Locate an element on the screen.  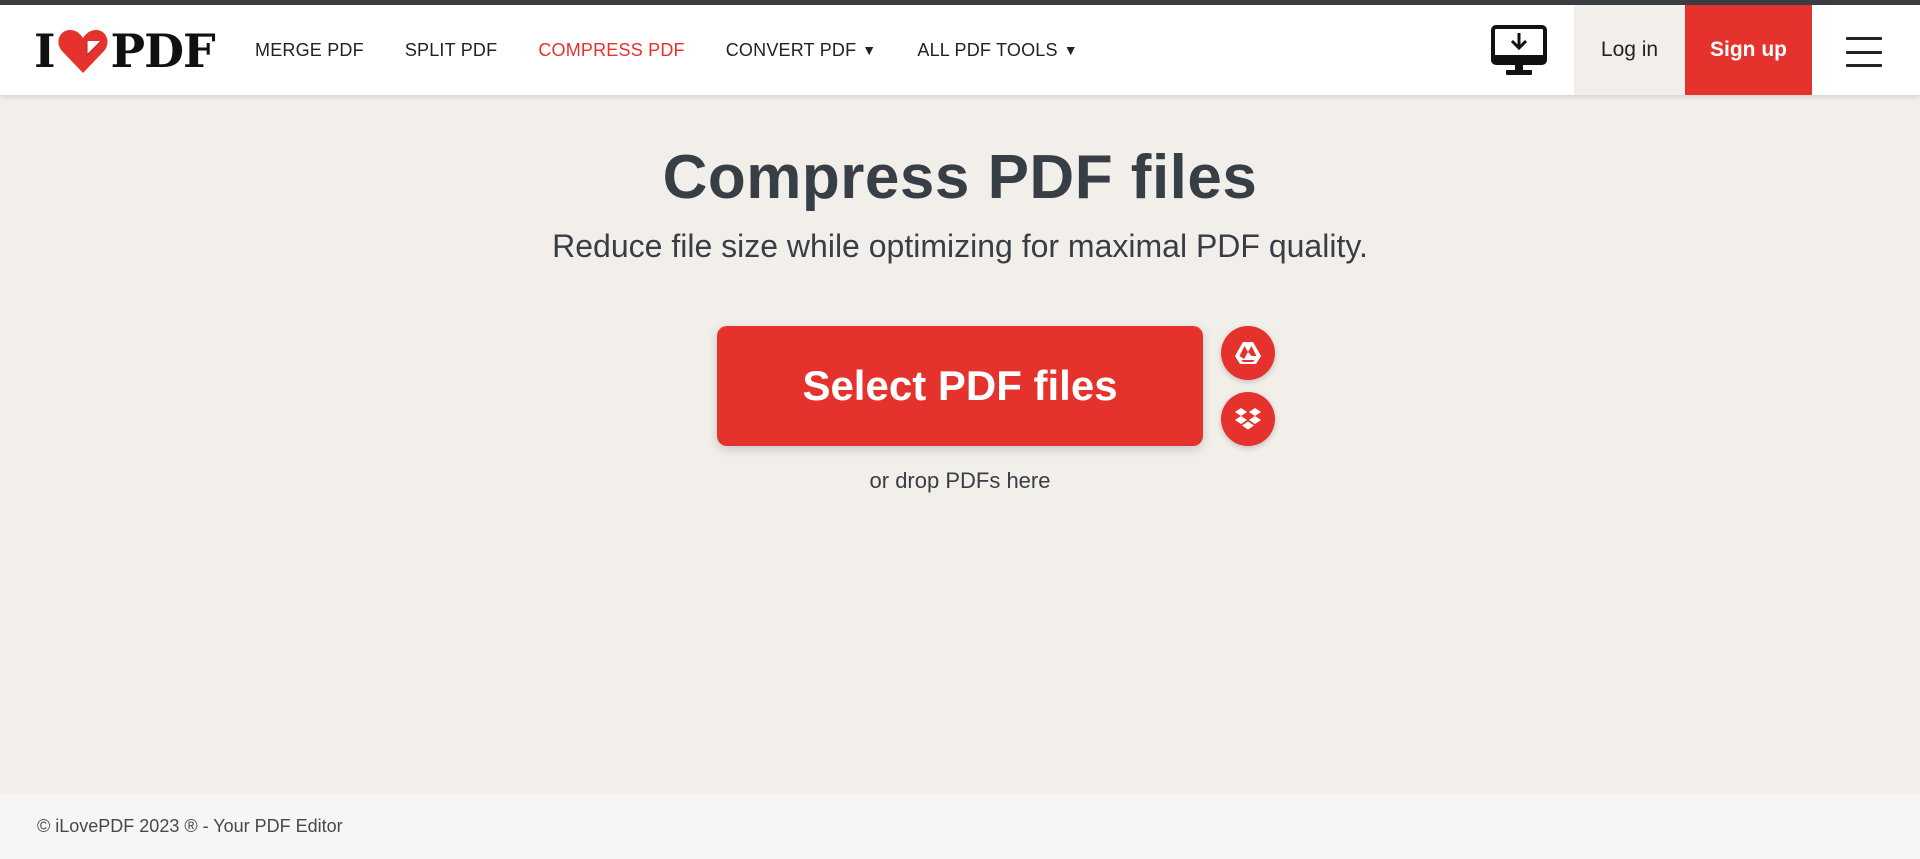
desktop-download-icon is located at coordinates (1519, 50).